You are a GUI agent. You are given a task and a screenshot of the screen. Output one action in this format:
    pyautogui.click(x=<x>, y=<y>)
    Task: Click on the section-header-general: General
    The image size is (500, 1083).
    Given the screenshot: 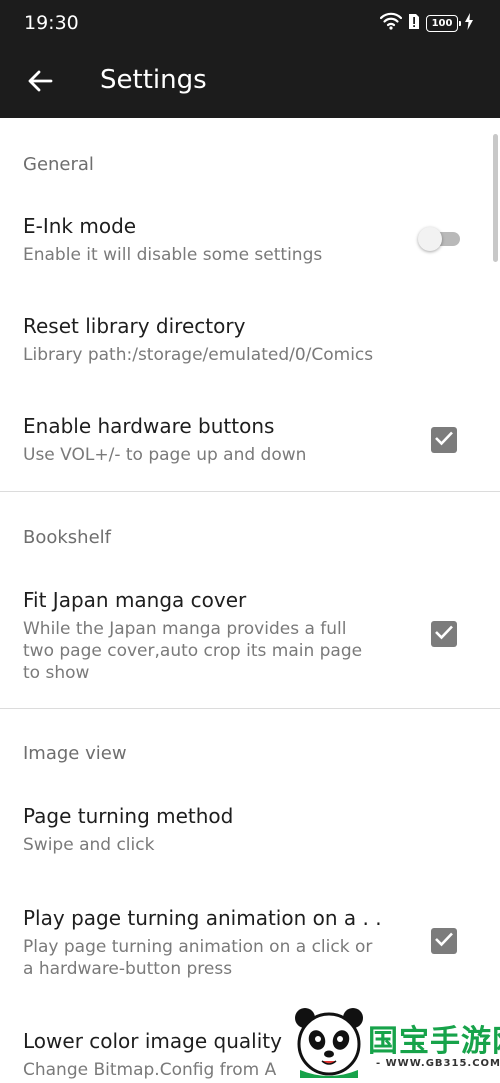 What is the action you would take?
    pyautogui.click(x=58, y=164)
    